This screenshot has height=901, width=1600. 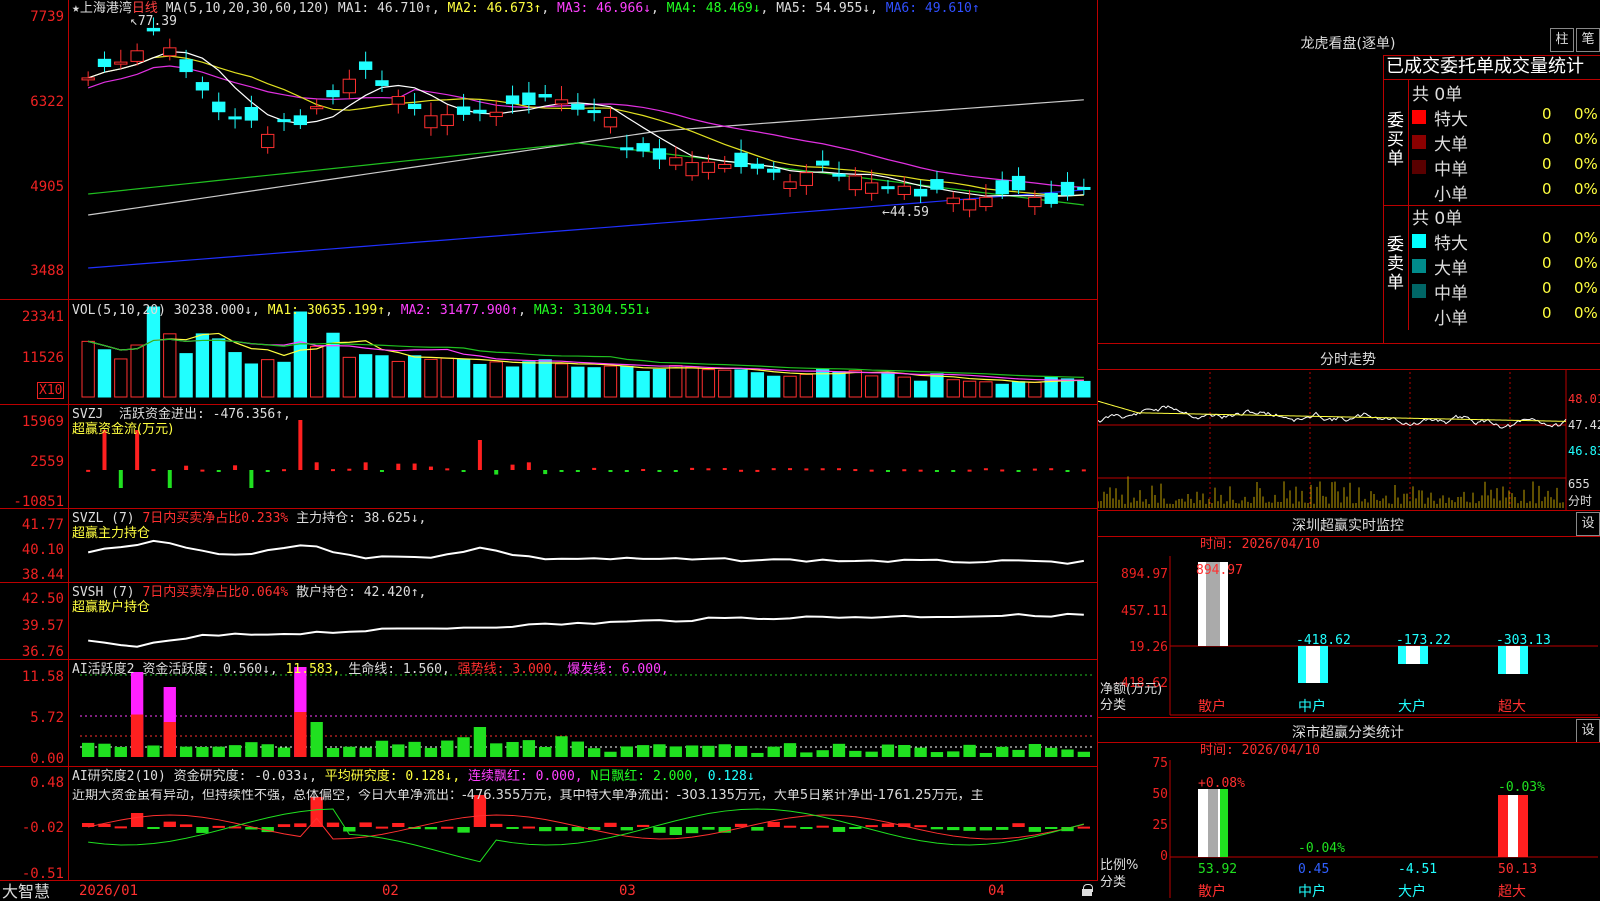 What do you see at coordinates (245, 776) in the screenshot?
I see `ai2-research: 资金研究度: -0.033↓,` at bounding box center [245, 776].